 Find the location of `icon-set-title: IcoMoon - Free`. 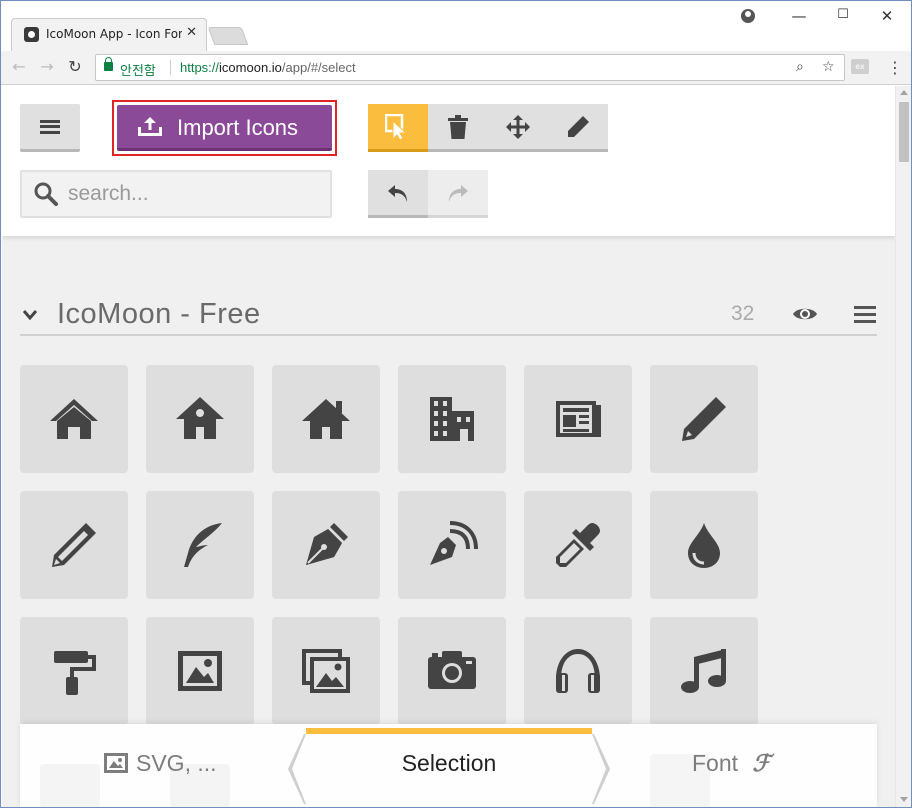

icon-set-title: IcoMoon - Free is located at coordinates (159, 314).